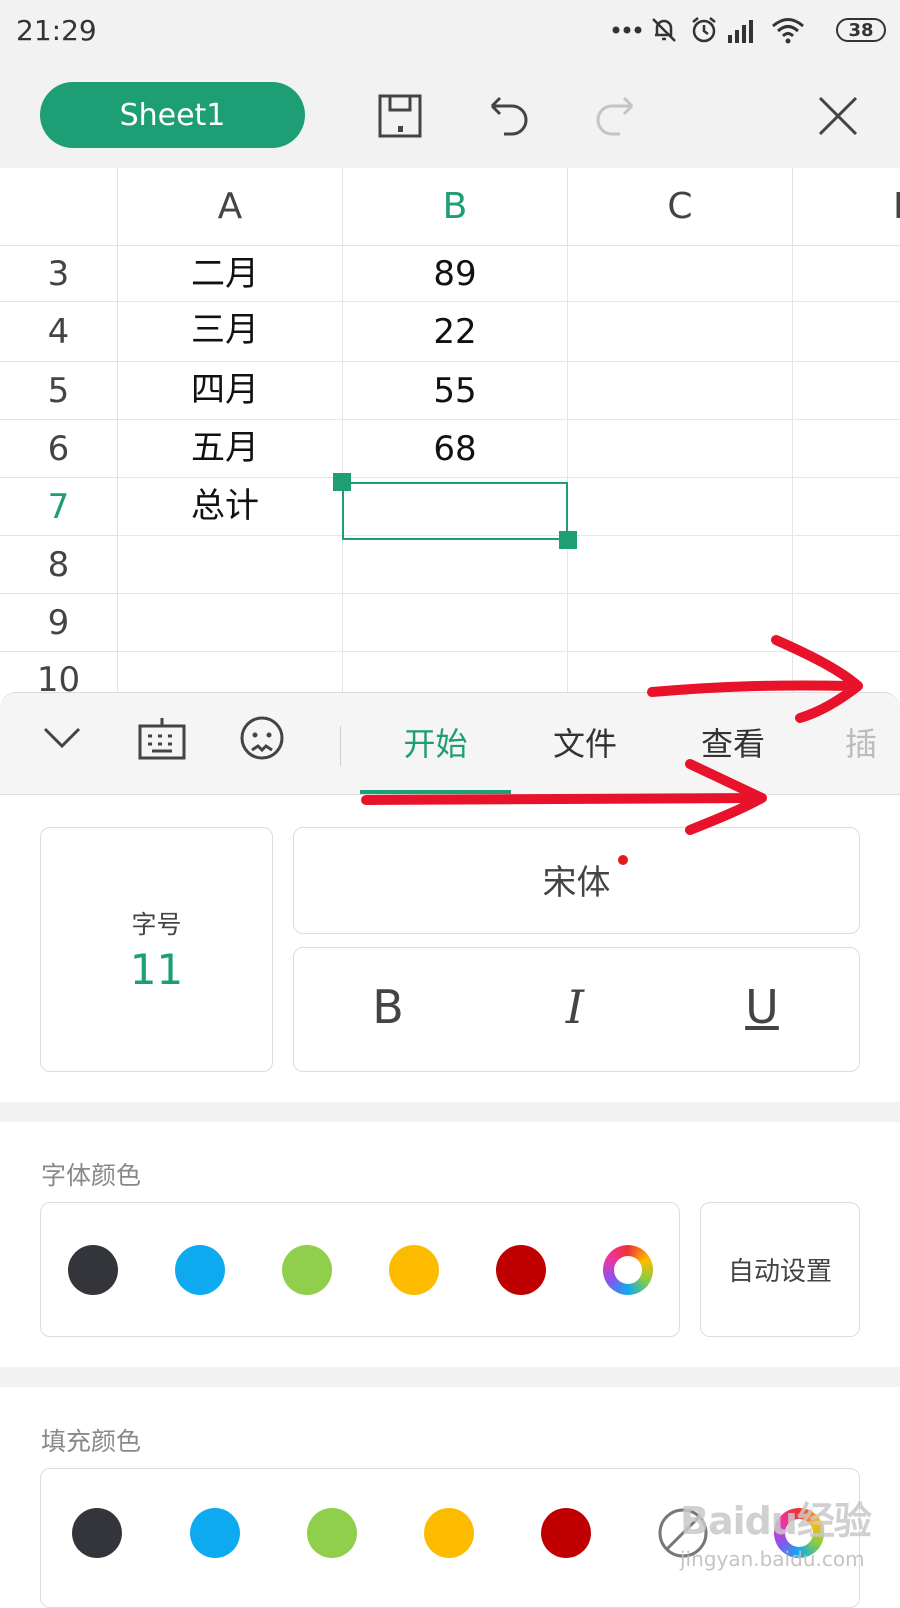 This screenshot has width=900, height=1608. What do you see at coordinates (704, 30) in the screenshot?
I see `alarm-icon` at bounding box center [704, 30].